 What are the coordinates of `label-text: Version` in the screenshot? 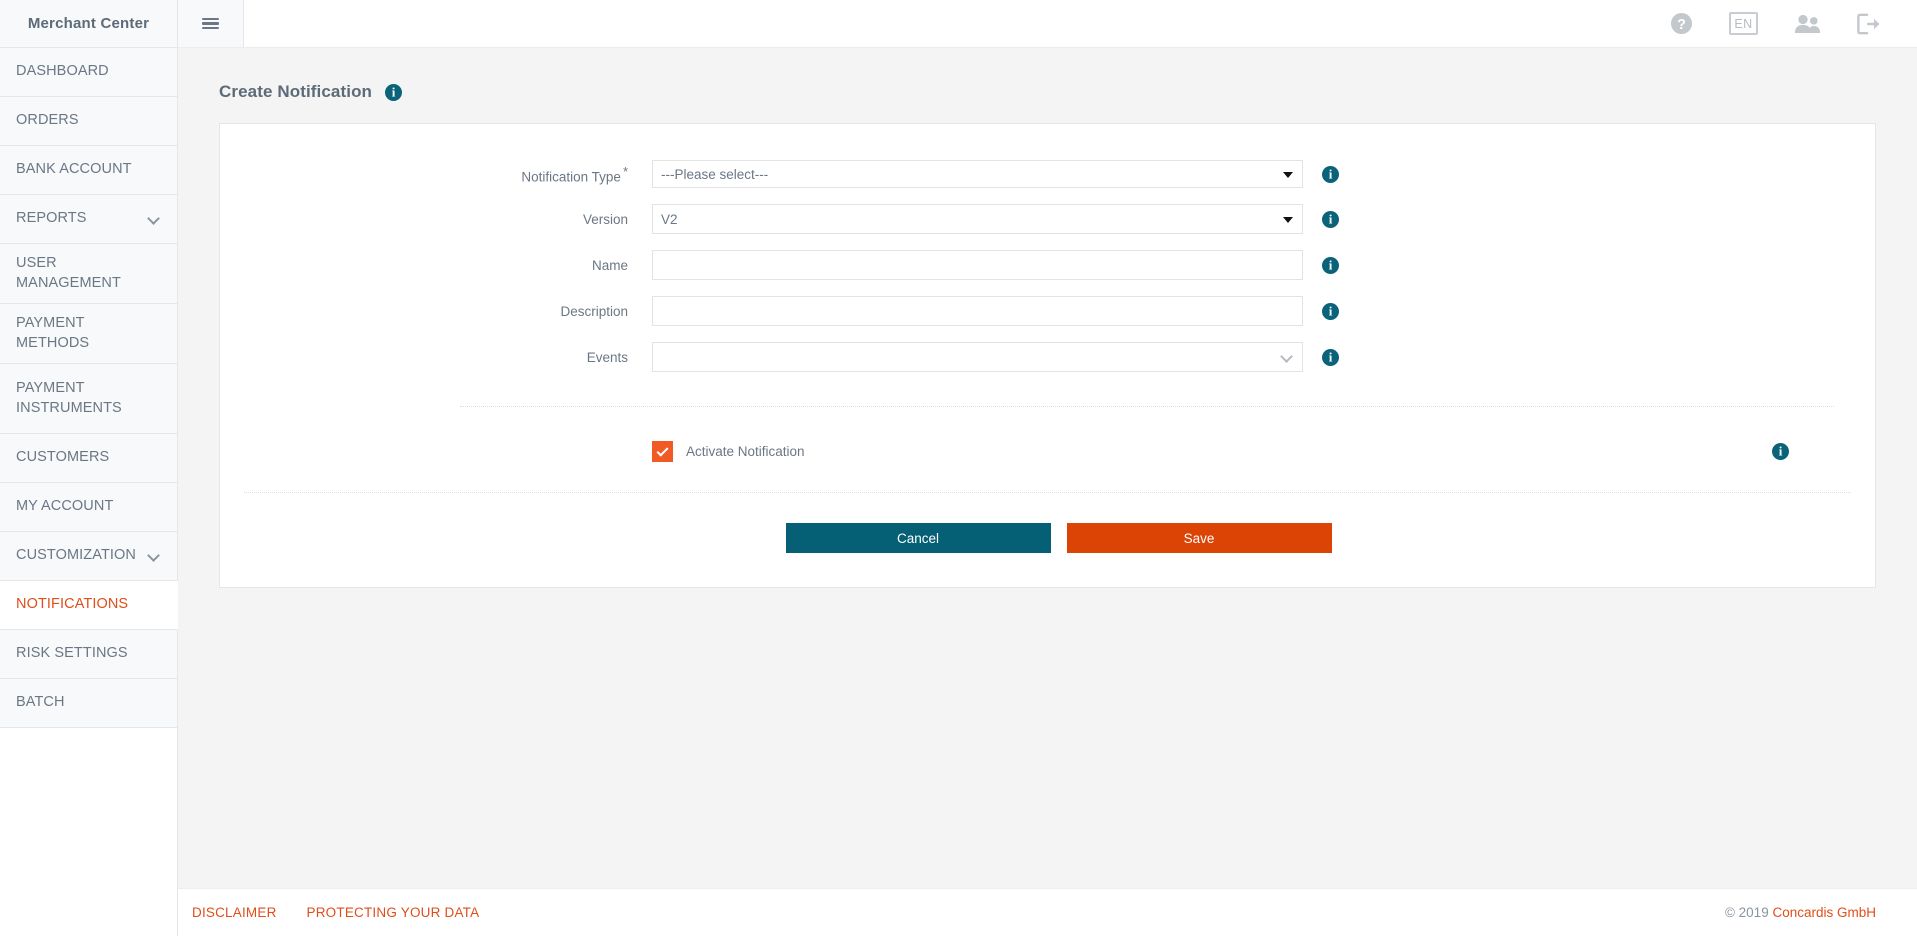 It's located at (605, 219).